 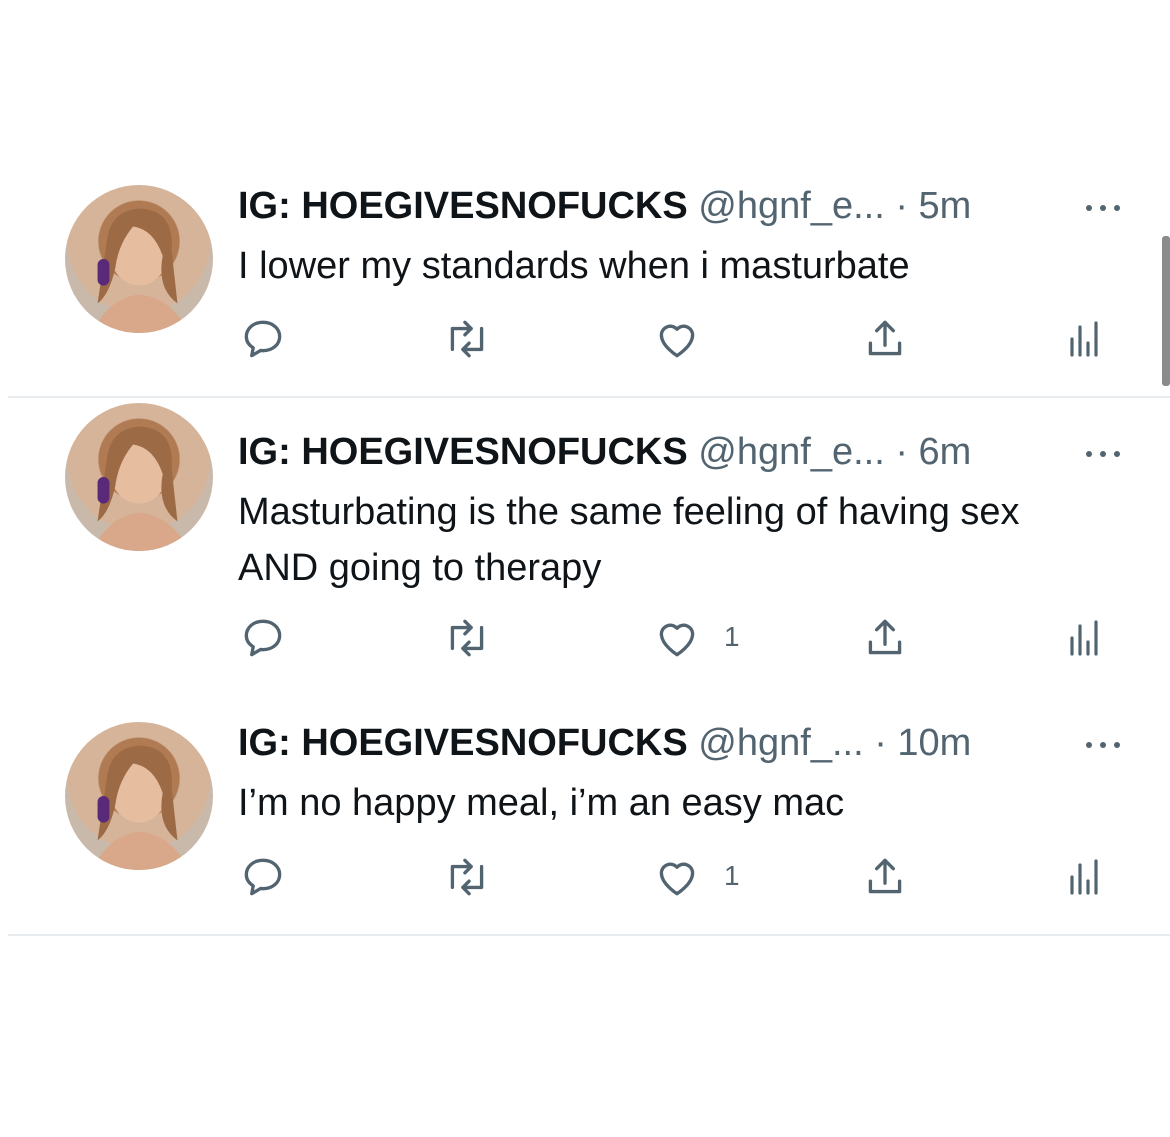 I want to click on like-button, so click(x=677, y=339).